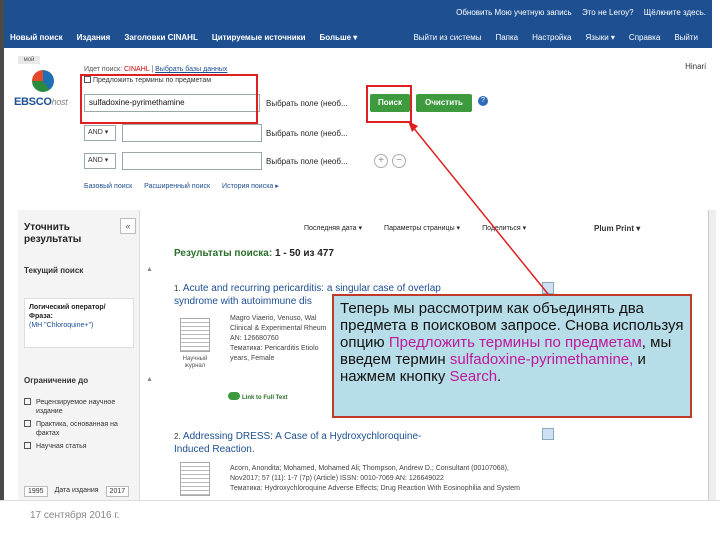 The height and width of the screenshot is (540, 720). I want to click on limit-peer-reviewed: Рецензируемое научное издание, so click(78, 407).